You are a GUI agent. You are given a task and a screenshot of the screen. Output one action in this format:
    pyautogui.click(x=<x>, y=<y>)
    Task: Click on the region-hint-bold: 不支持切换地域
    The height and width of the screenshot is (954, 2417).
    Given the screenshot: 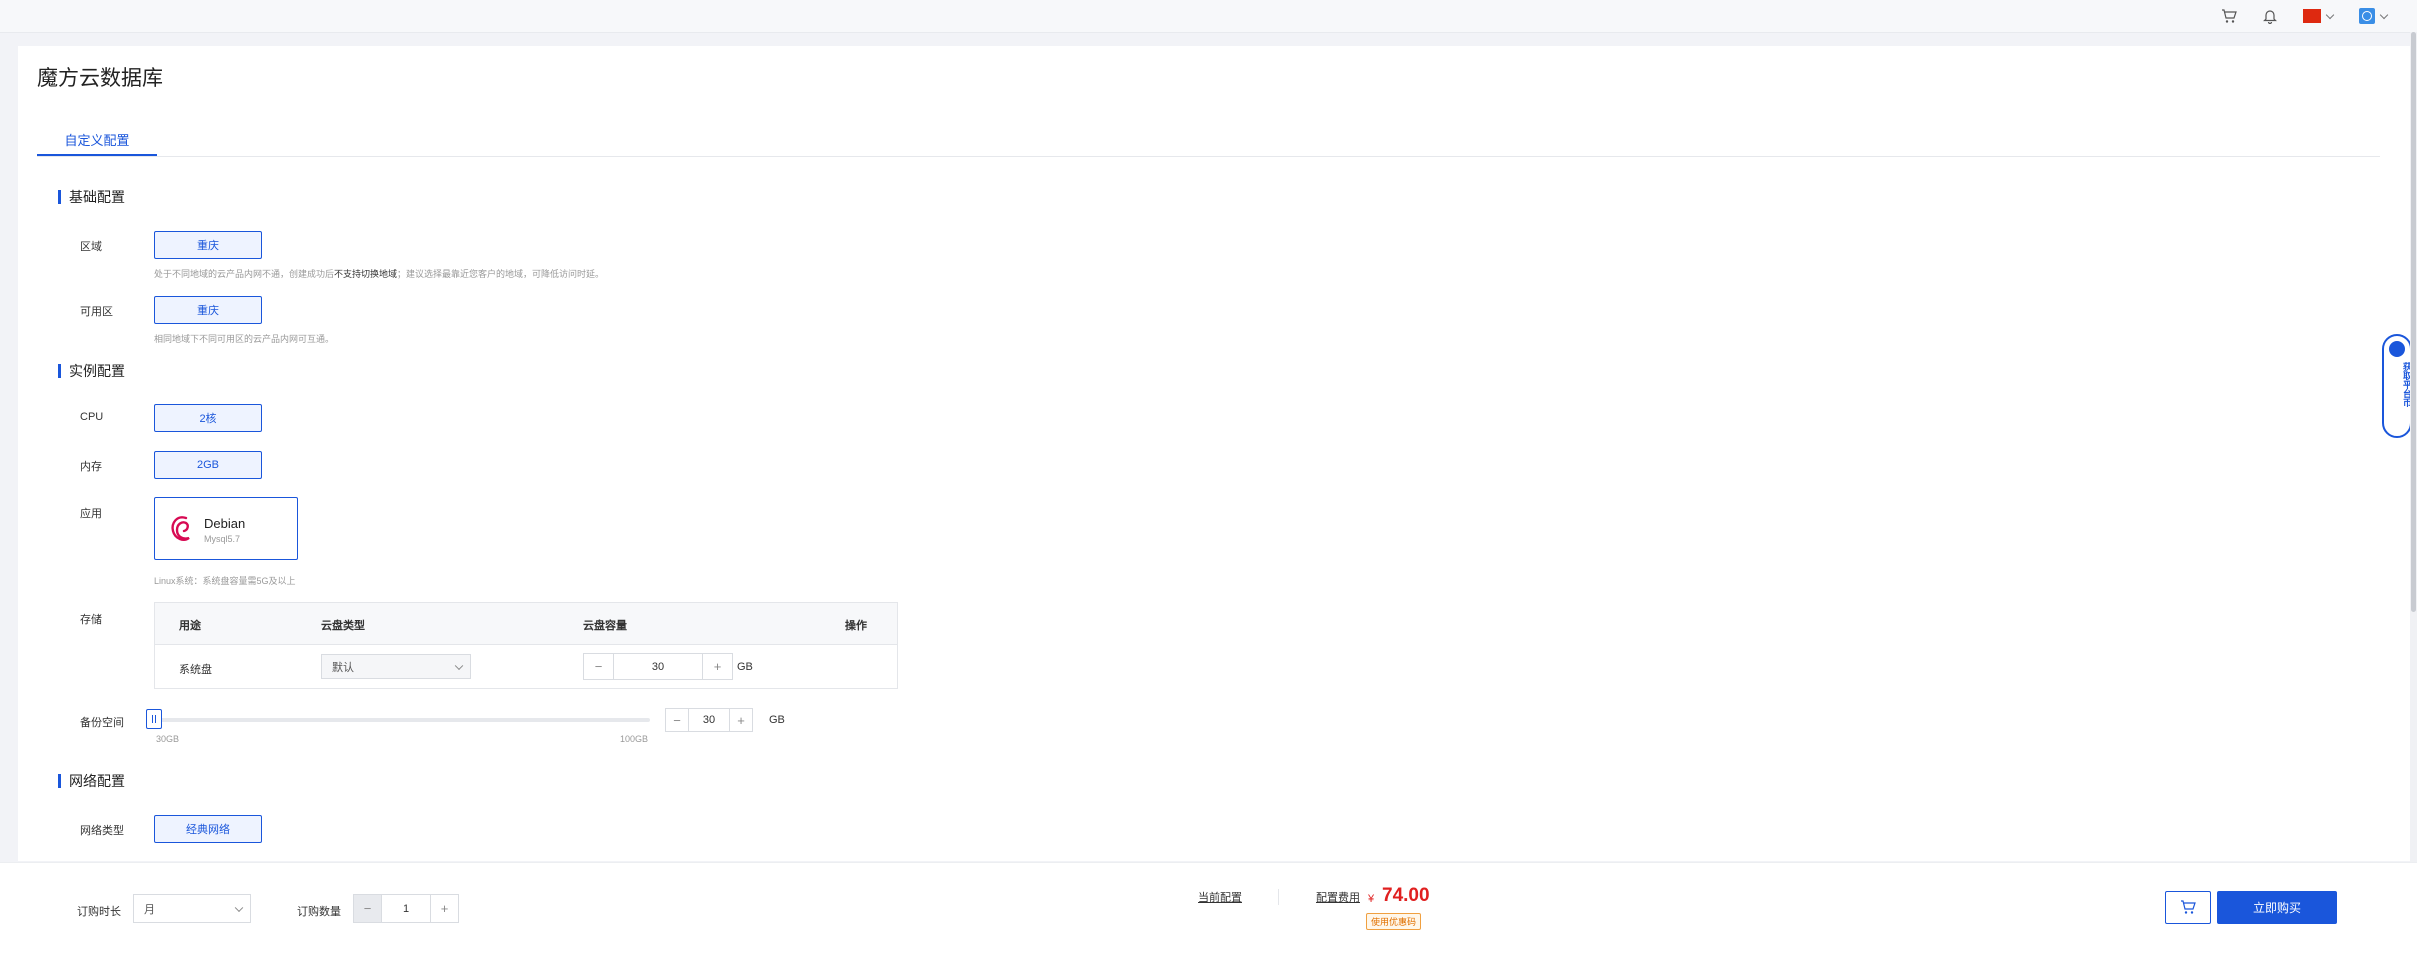 What is the action you would take?
    pyautogui.click(x=366, y=274)
    